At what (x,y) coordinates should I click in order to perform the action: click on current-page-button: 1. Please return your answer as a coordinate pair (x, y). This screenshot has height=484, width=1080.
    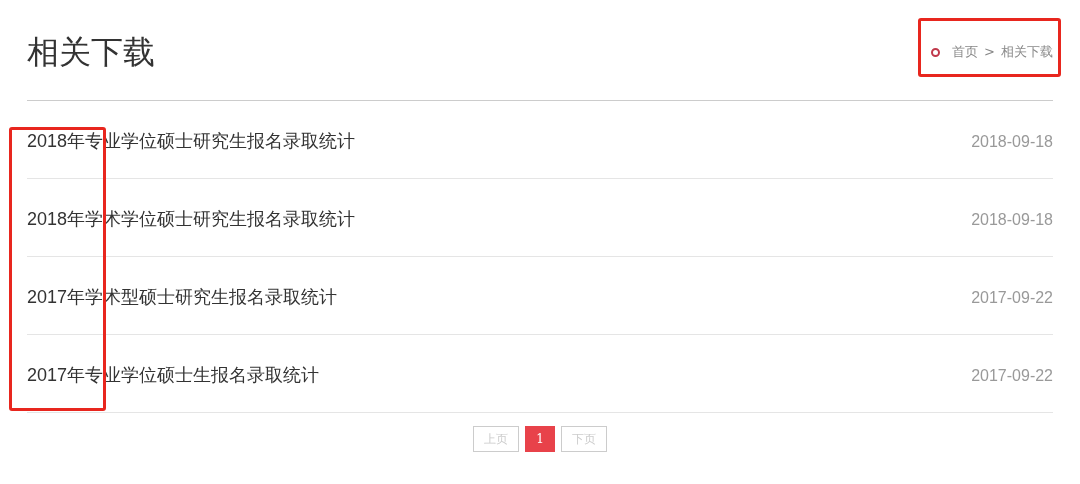
    Looking at the image, I should click on (540, 439).